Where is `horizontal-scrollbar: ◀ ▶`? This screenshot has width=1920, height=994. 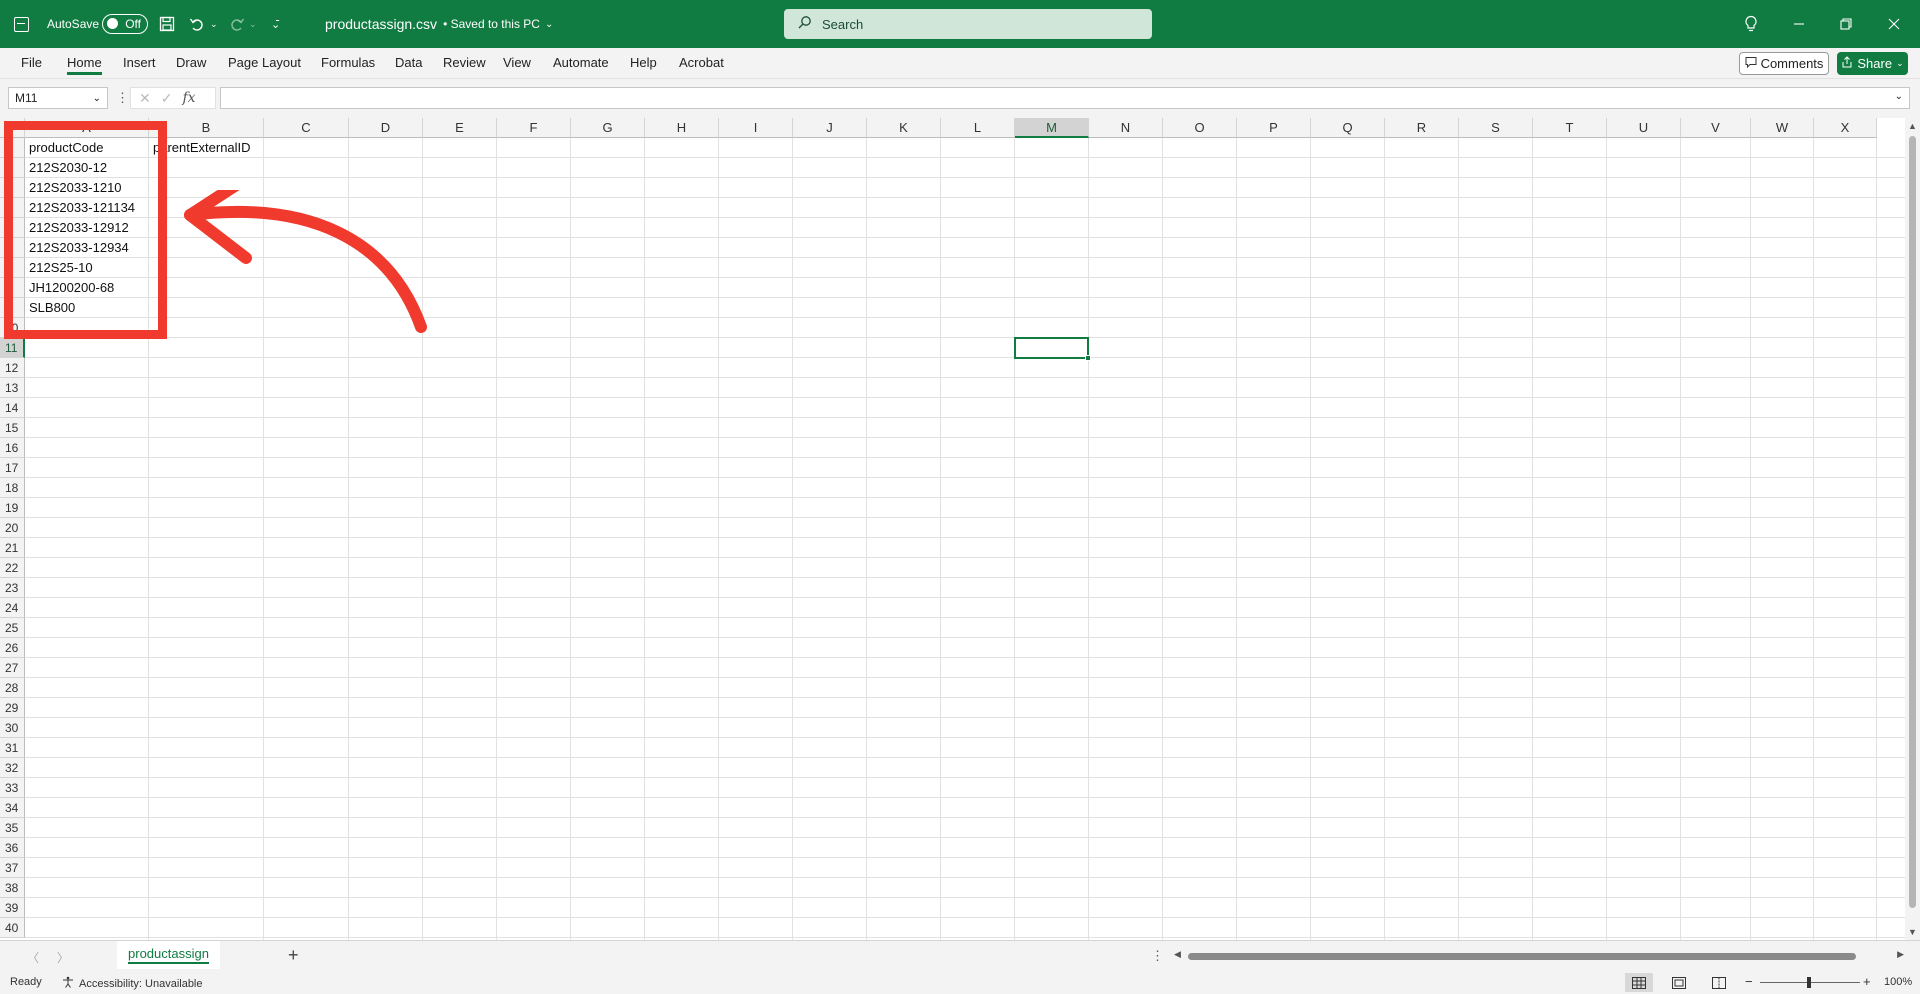
horizontal-scrollbar: ◀ ▶ is located at coordinates (1539, 956).